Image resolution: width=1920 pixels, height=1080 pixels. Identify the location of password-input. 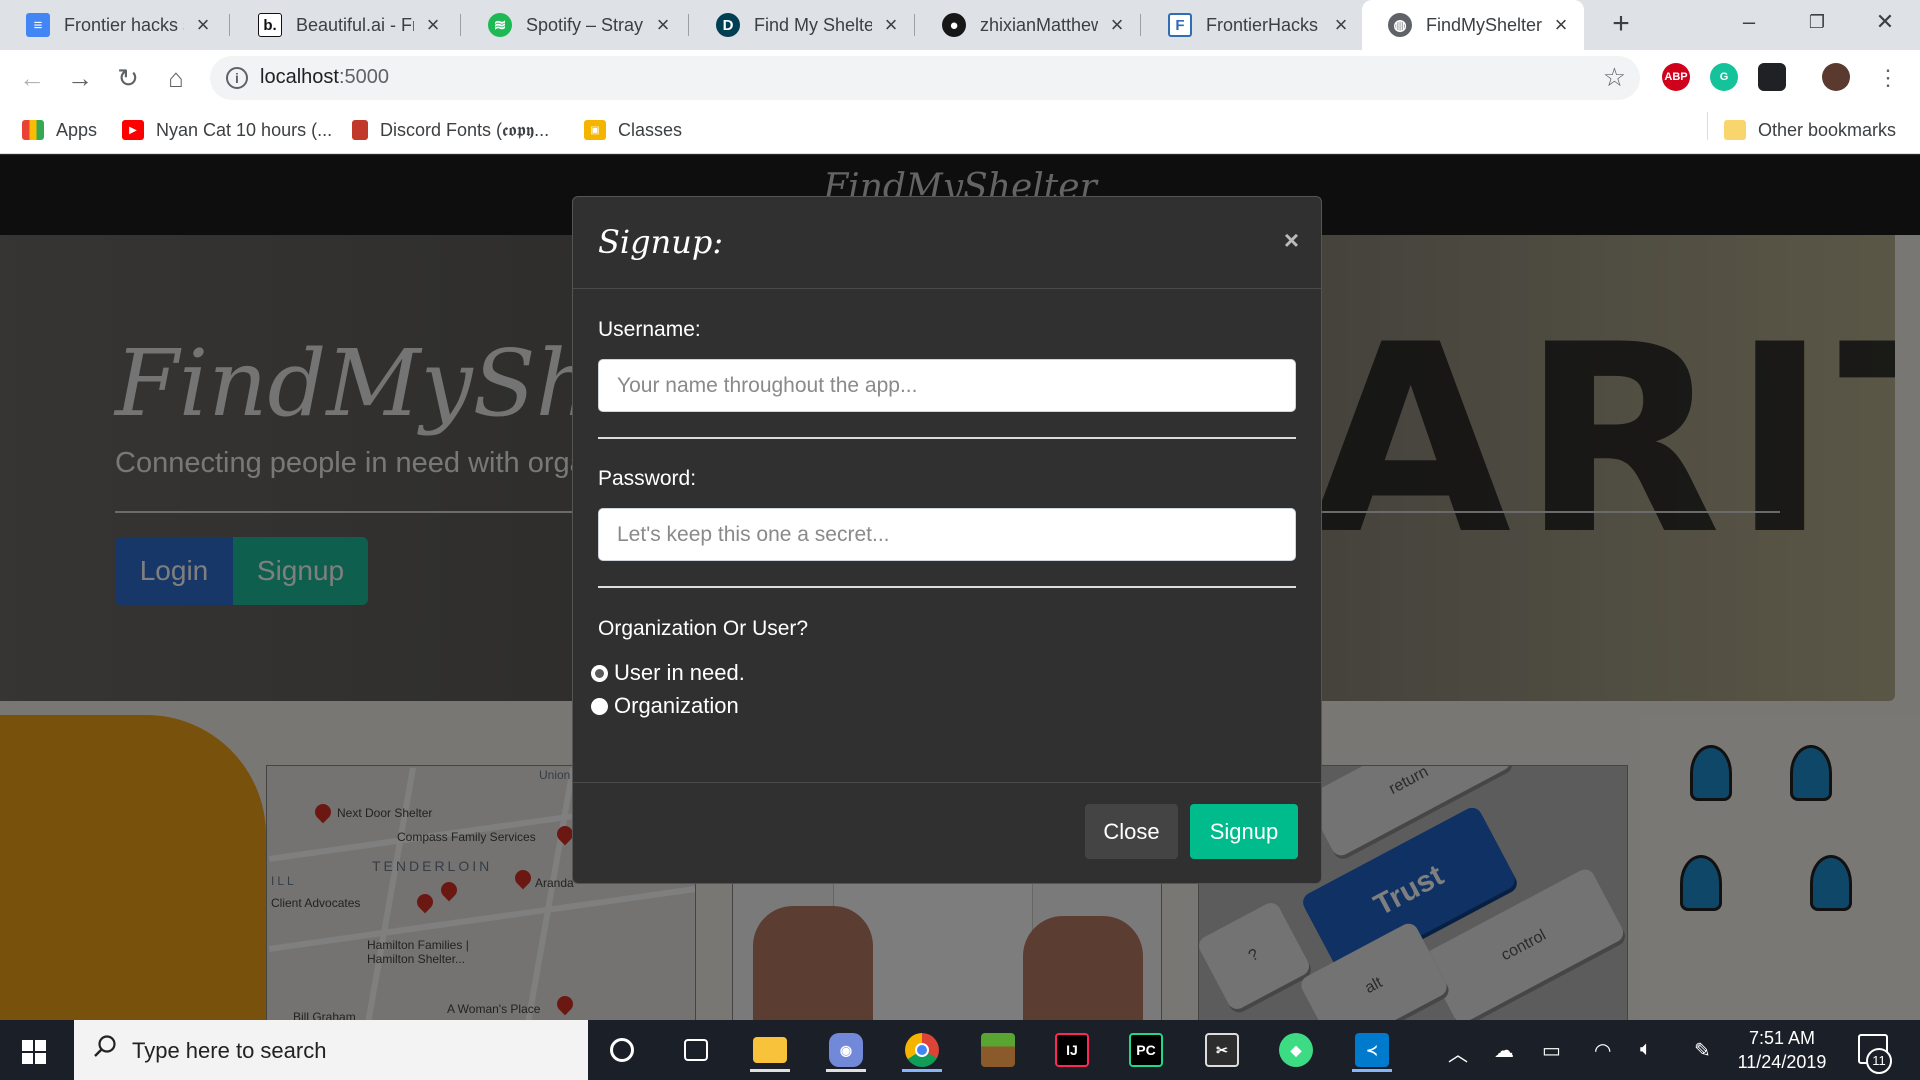
(947, 534).